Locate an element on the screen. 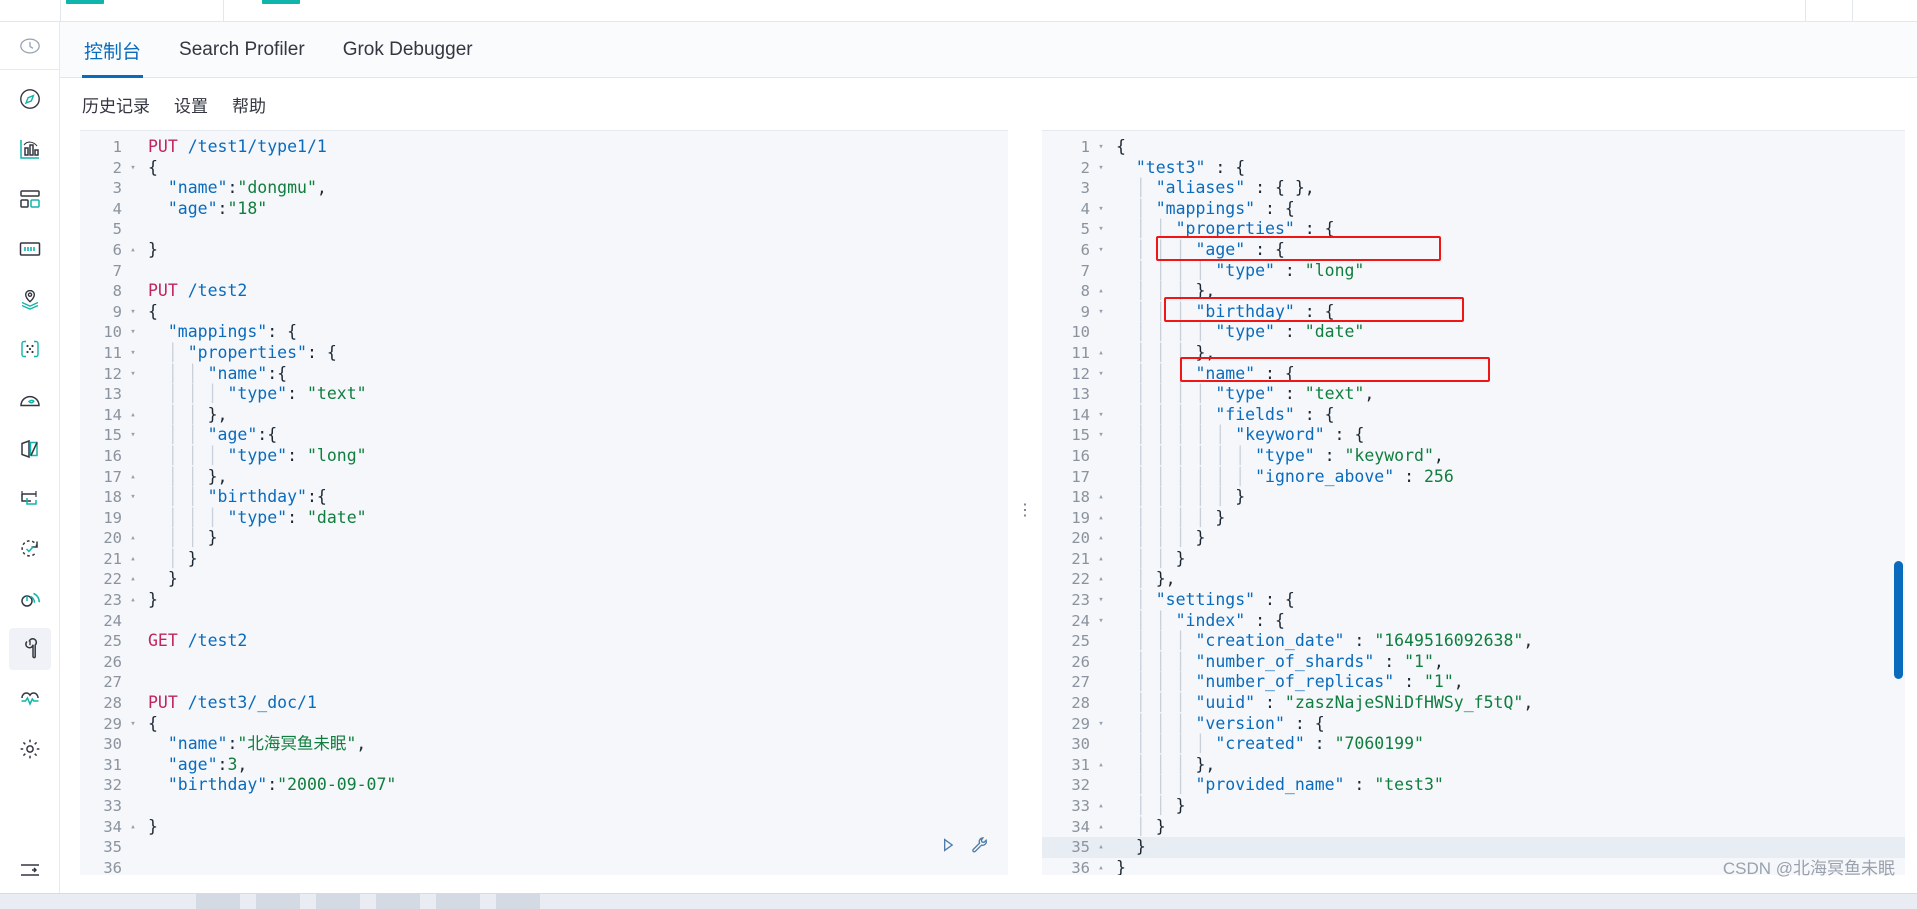 The image size is (1917, 909). code-line: 4 "age":"18" is located at coordinates (544, 209).